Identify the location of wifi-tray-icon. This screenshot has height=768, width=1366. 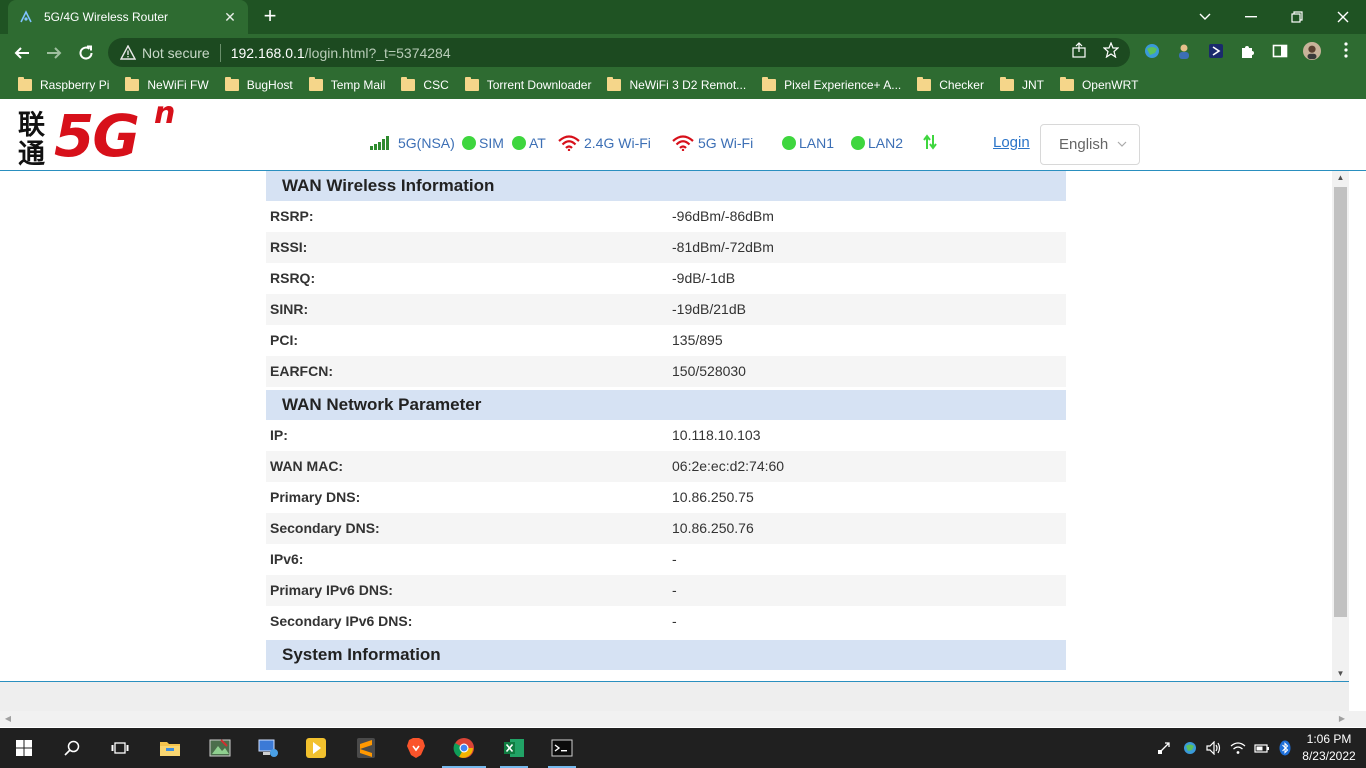
(1238, 748).